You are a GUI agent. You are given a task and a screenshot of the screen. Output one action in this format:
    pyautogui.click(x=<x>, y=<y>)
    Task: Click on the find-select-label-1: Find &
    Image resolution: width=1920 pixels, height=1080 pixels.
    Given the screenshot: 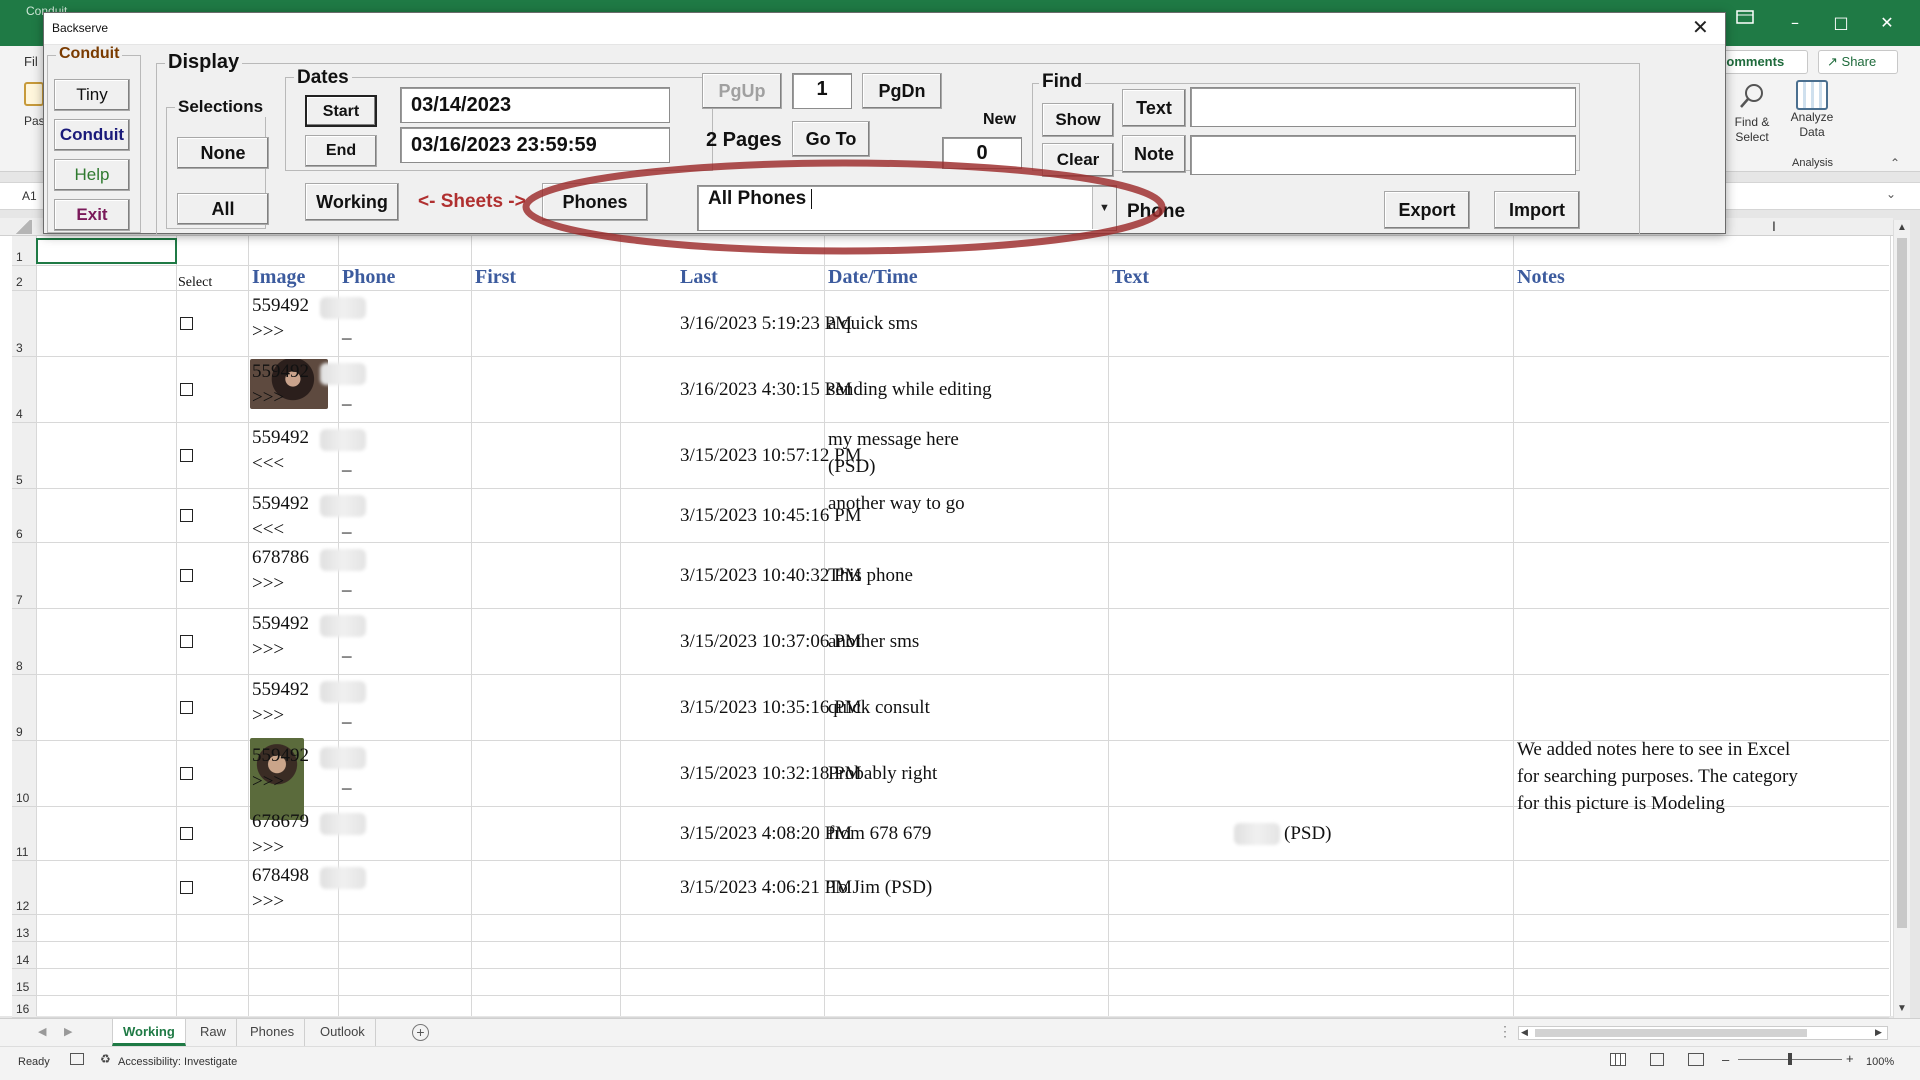 What is the action you would take?
    pyautogui.click(x=1752, y=122)
    